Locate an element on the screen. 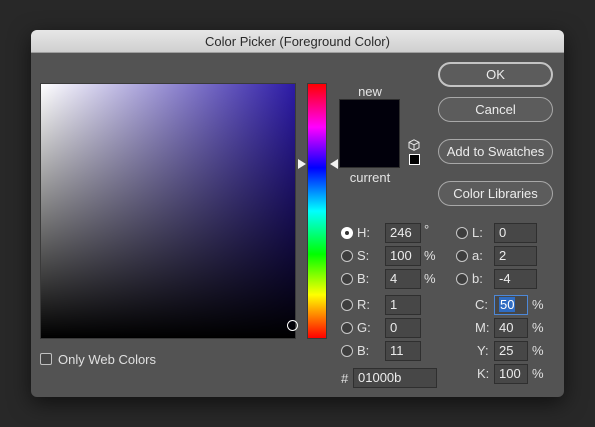 The image size is (595, 427). hue-label: H: is located at coordinates (363, 232).